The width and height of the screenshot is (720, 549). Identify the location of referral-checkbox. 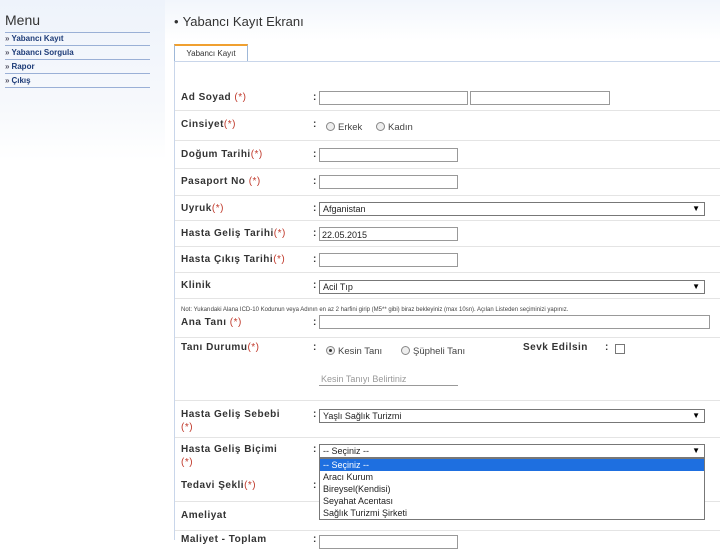
(620, 349).